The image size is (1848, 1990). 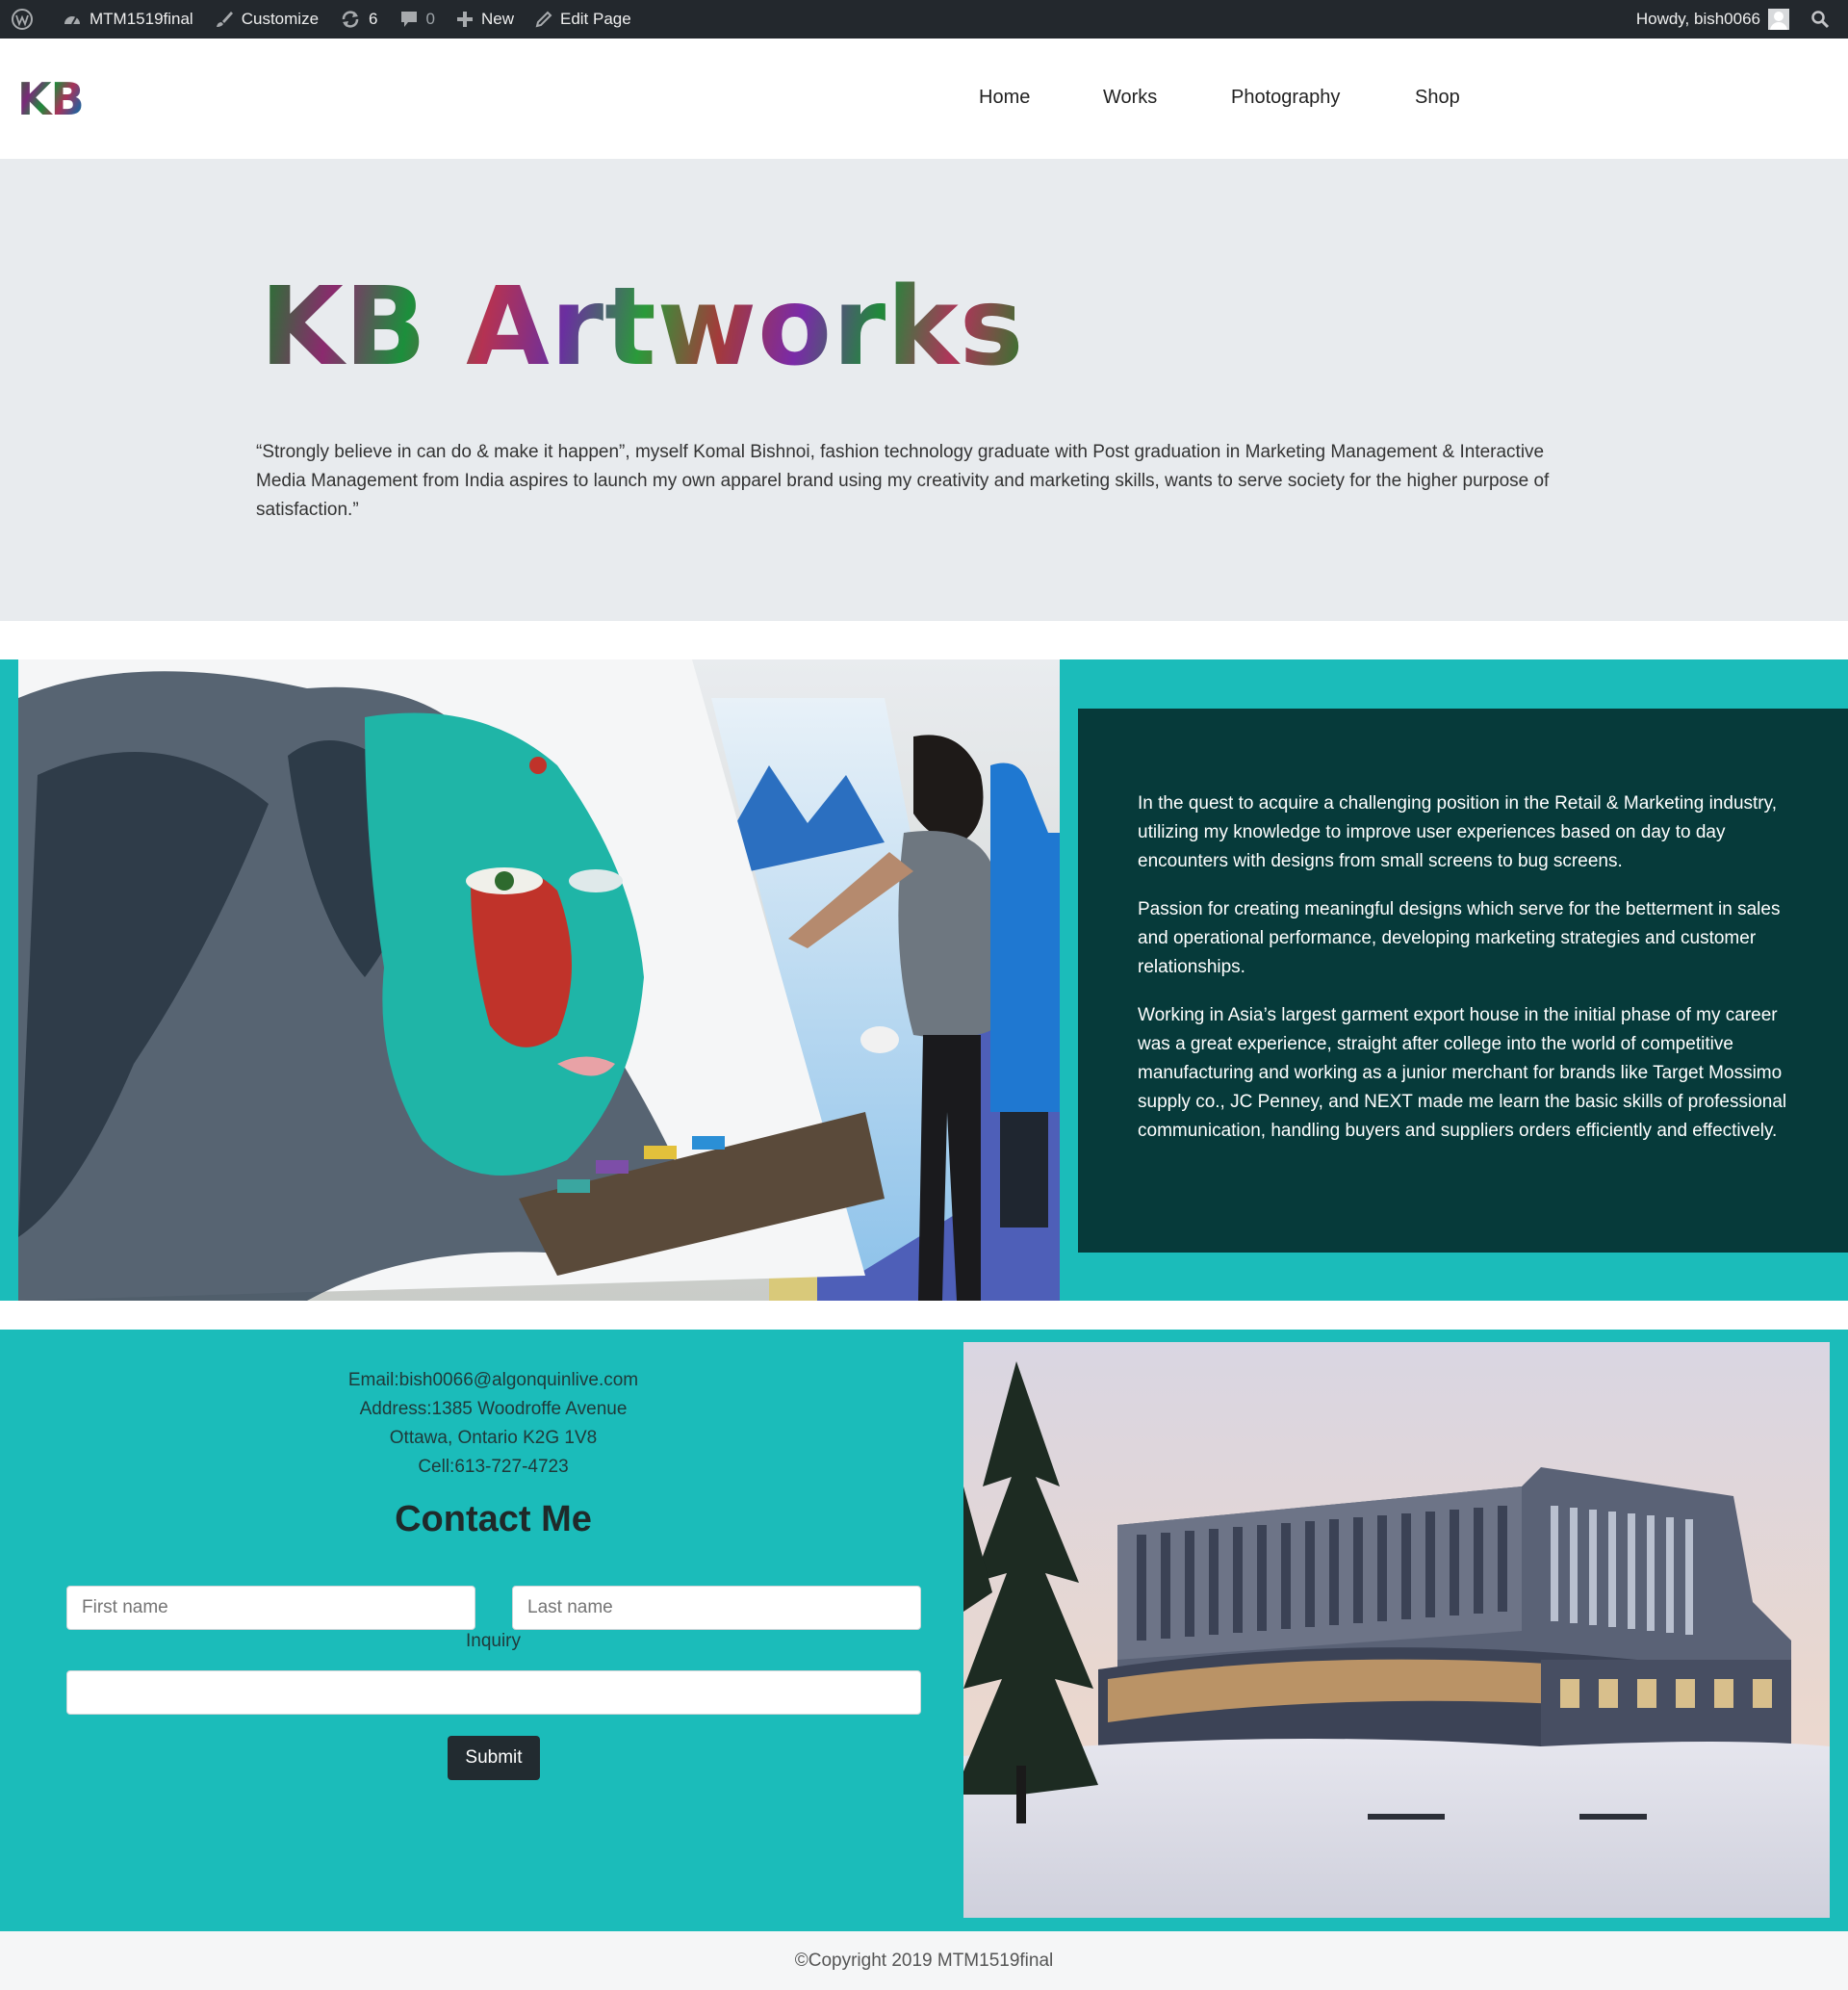 I want to click on new-label: New, so click(x=497, y=19).